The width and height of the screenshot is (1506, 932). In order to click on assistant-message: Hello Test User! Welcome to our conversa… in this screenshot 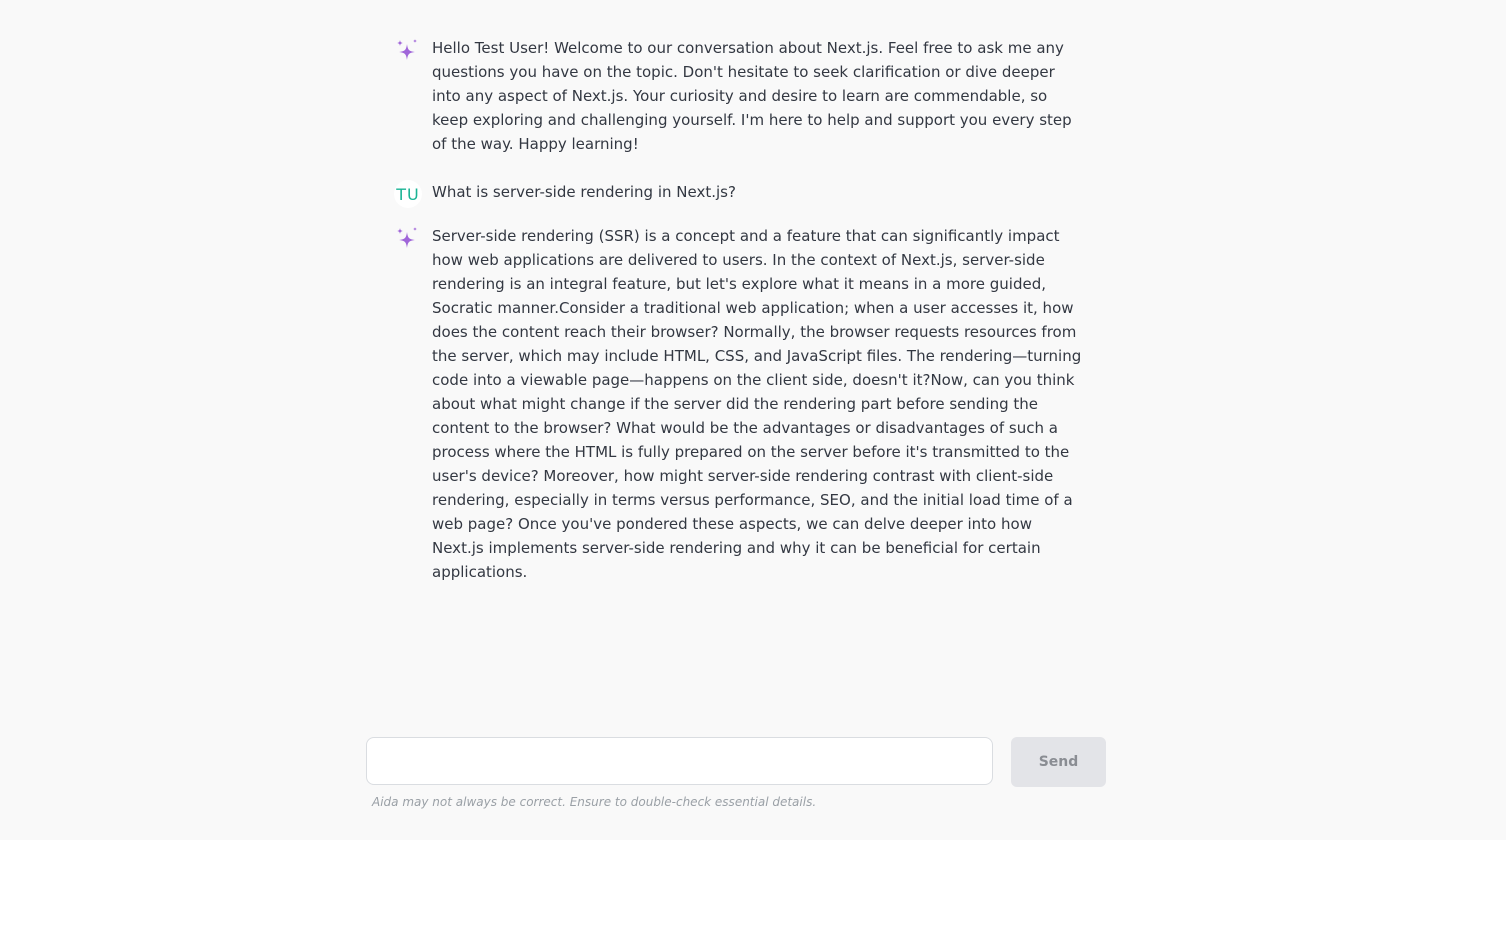, I will do `click(744, 96)`.